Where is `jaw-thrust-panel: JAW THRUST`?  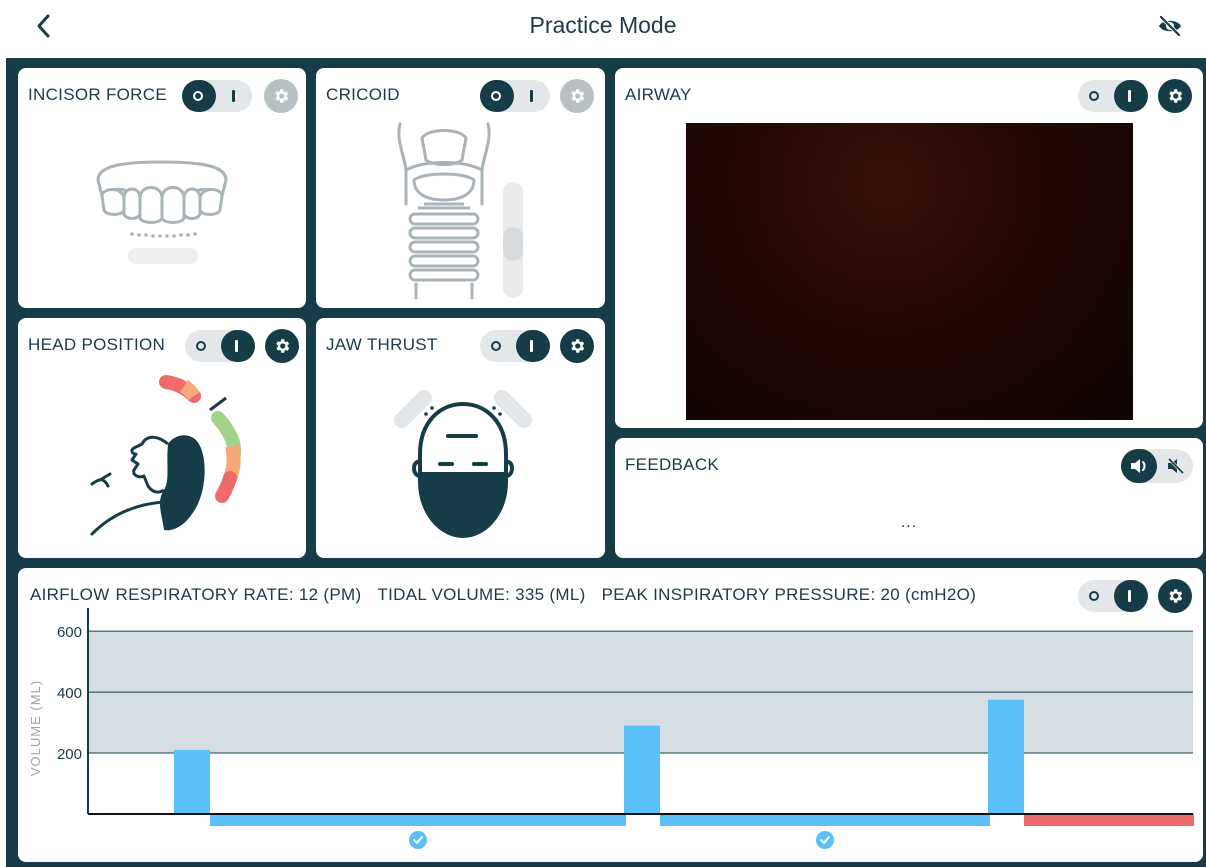 jaw-thrust-panel: JAW THRUST is located at coordinates (460, 438).